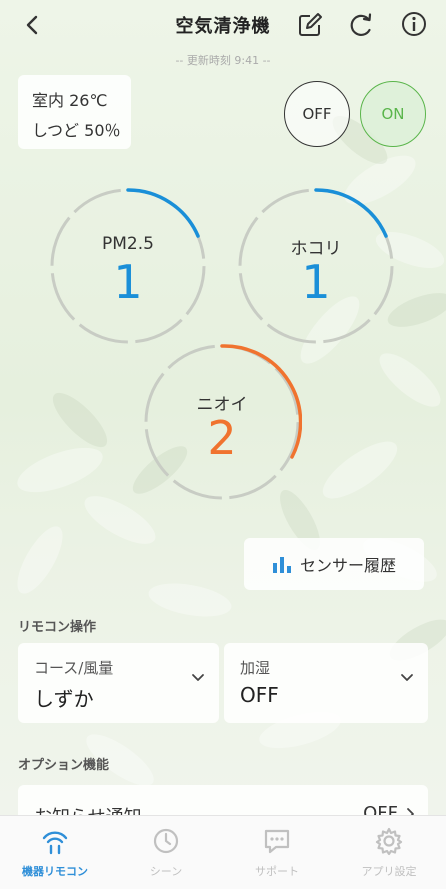  Describe the element at coordinates (74, 668) in the screenshot. I see `course-fan-label: コース/風量` at that location.